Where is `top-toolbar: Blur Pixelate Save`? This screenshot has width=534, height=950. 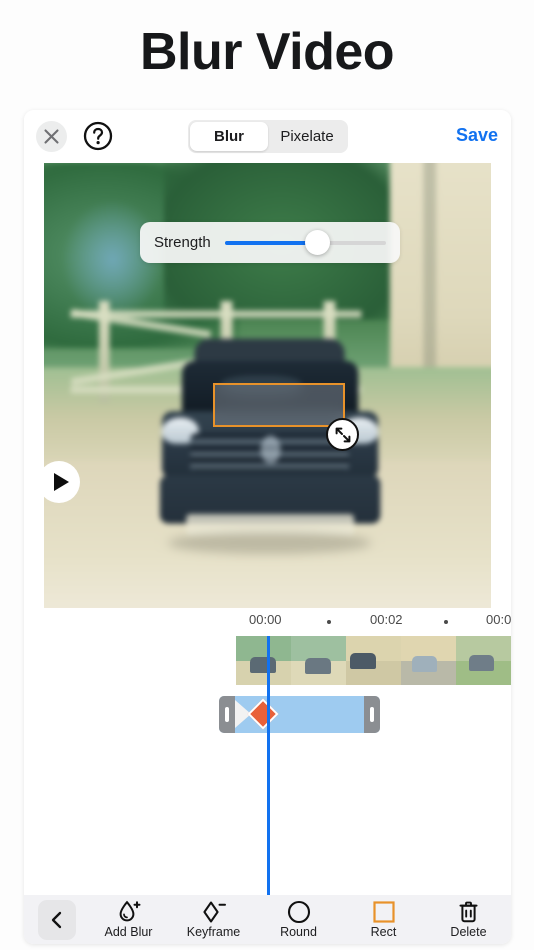
top-toolbar: Blur Pixelate Save is located at coordinates (267, 136).